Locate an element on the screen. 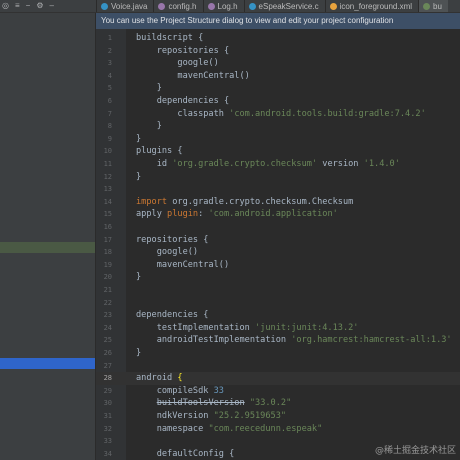 Image resolution: width=460 pixels, height=460 pixels. editor-tab: config.h is located at coordinates (177, 6).